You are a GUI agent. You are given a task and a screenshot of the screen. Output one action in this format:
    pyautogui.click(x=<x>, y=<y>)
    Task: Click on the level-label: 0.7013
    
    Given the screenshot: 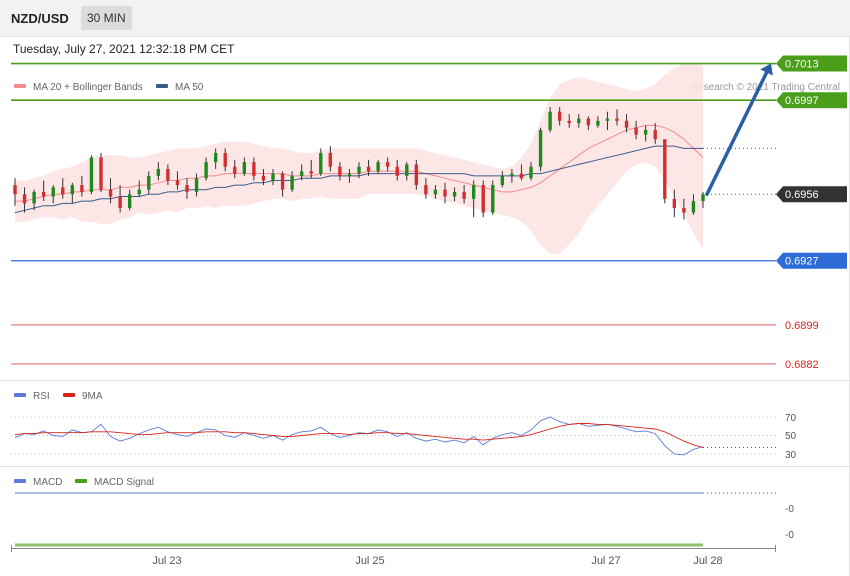 What is the action you would take?
    pyautogui.click(x=802, y=65)
    